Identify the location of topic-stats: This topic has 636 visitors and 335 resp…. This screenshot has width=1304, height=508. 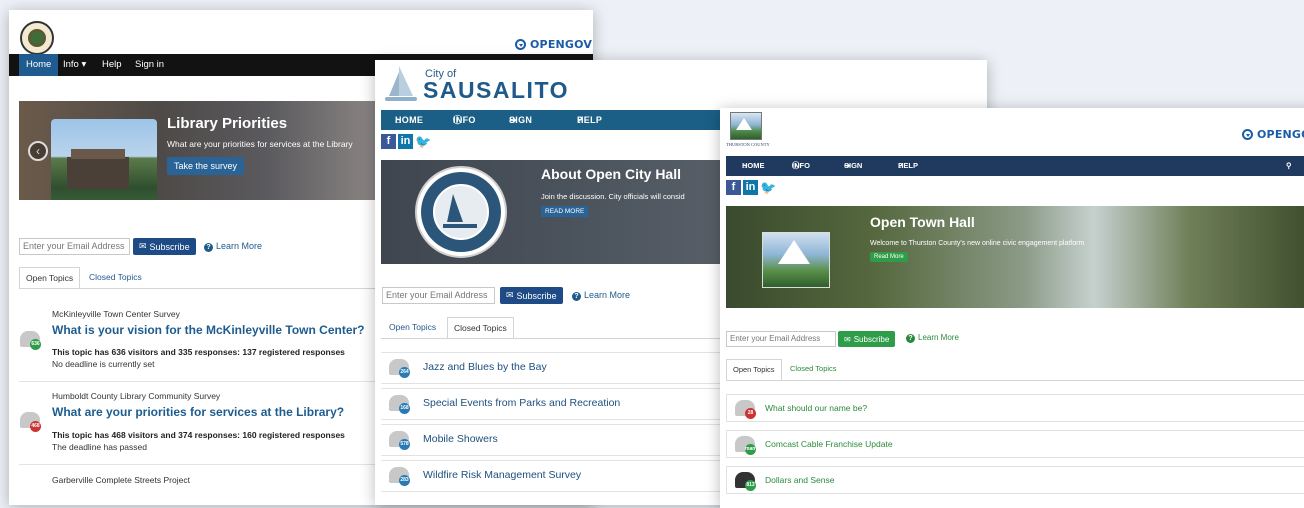
(198, 352).